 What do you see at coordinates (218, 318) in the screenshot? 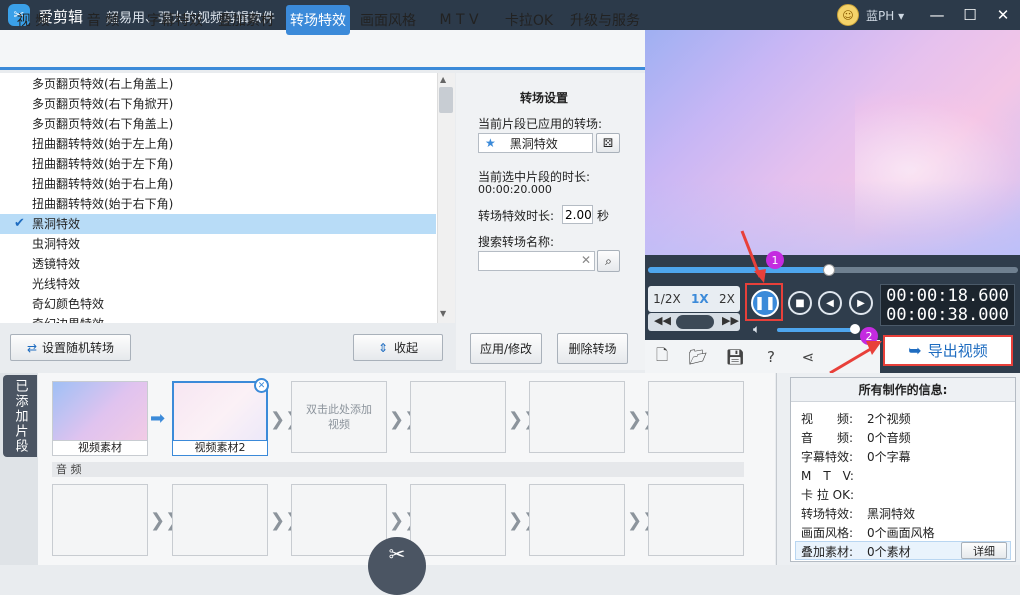
I see `list-item: 奇幻边界特效` at bounding box center [218, 318].